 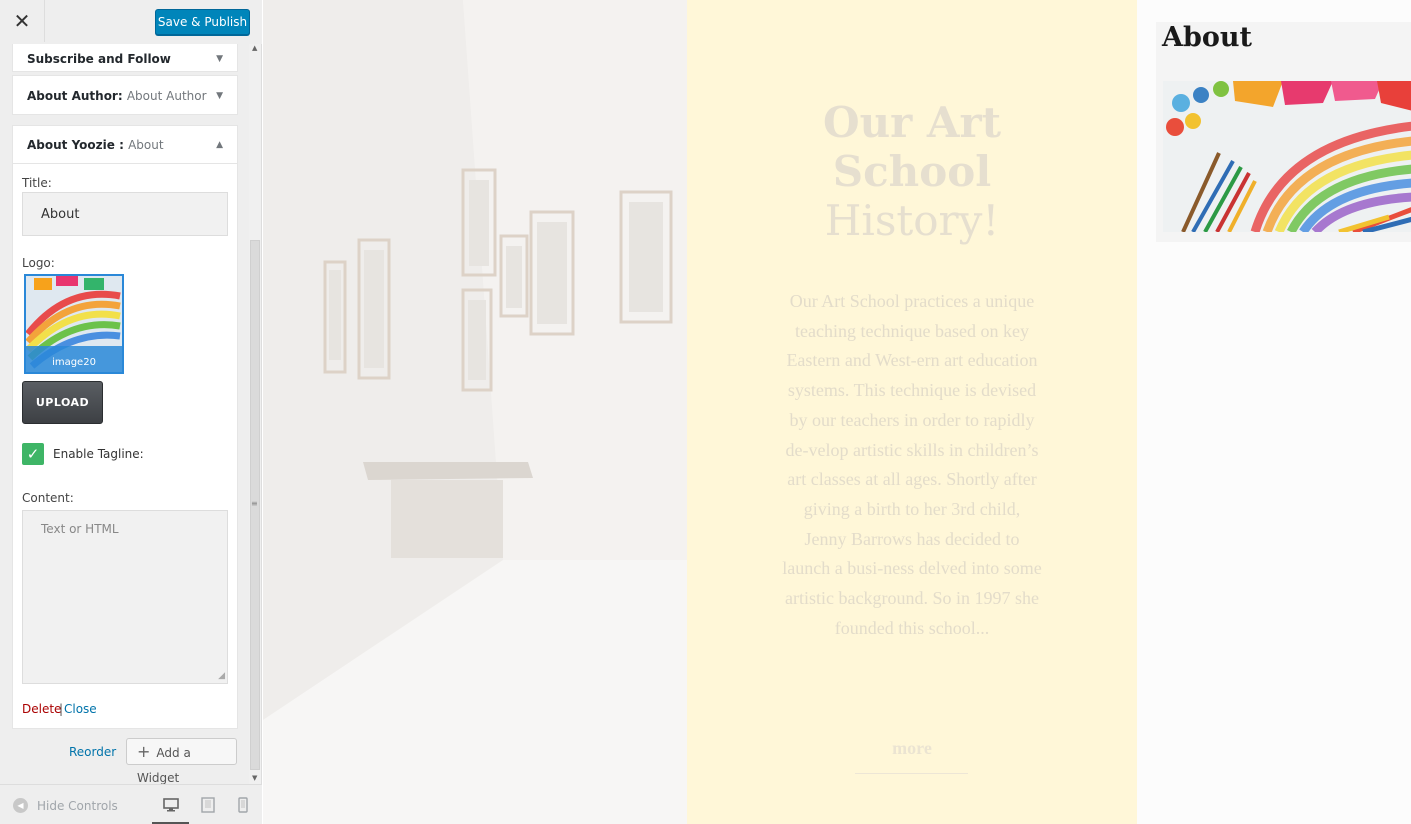 I want to click on widget-subscribe-follow: Subscribe and Follow ▼, so click(x=125, y=58).